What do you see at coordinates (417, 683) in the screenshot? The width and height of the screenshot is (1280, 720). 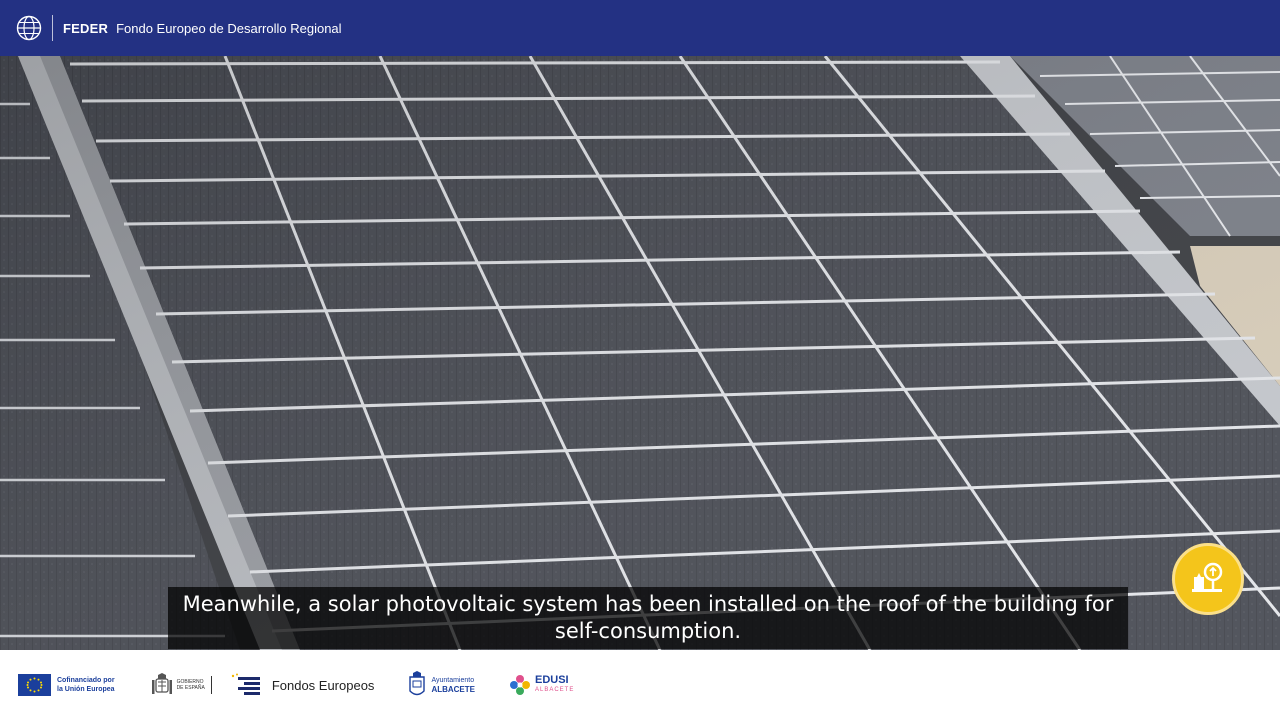 I see `albacete-crest-icon` at bounding box center [417, 683].